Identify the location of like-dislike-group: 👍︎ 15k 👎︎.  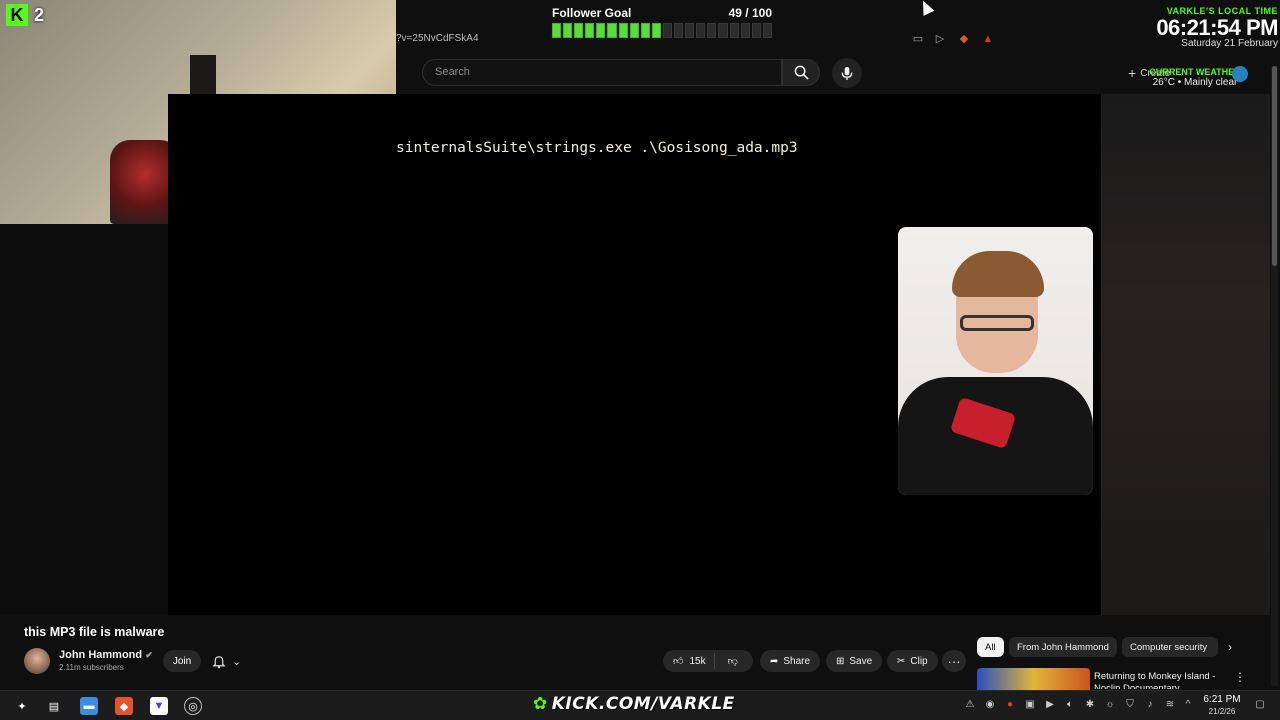
(708, 661).